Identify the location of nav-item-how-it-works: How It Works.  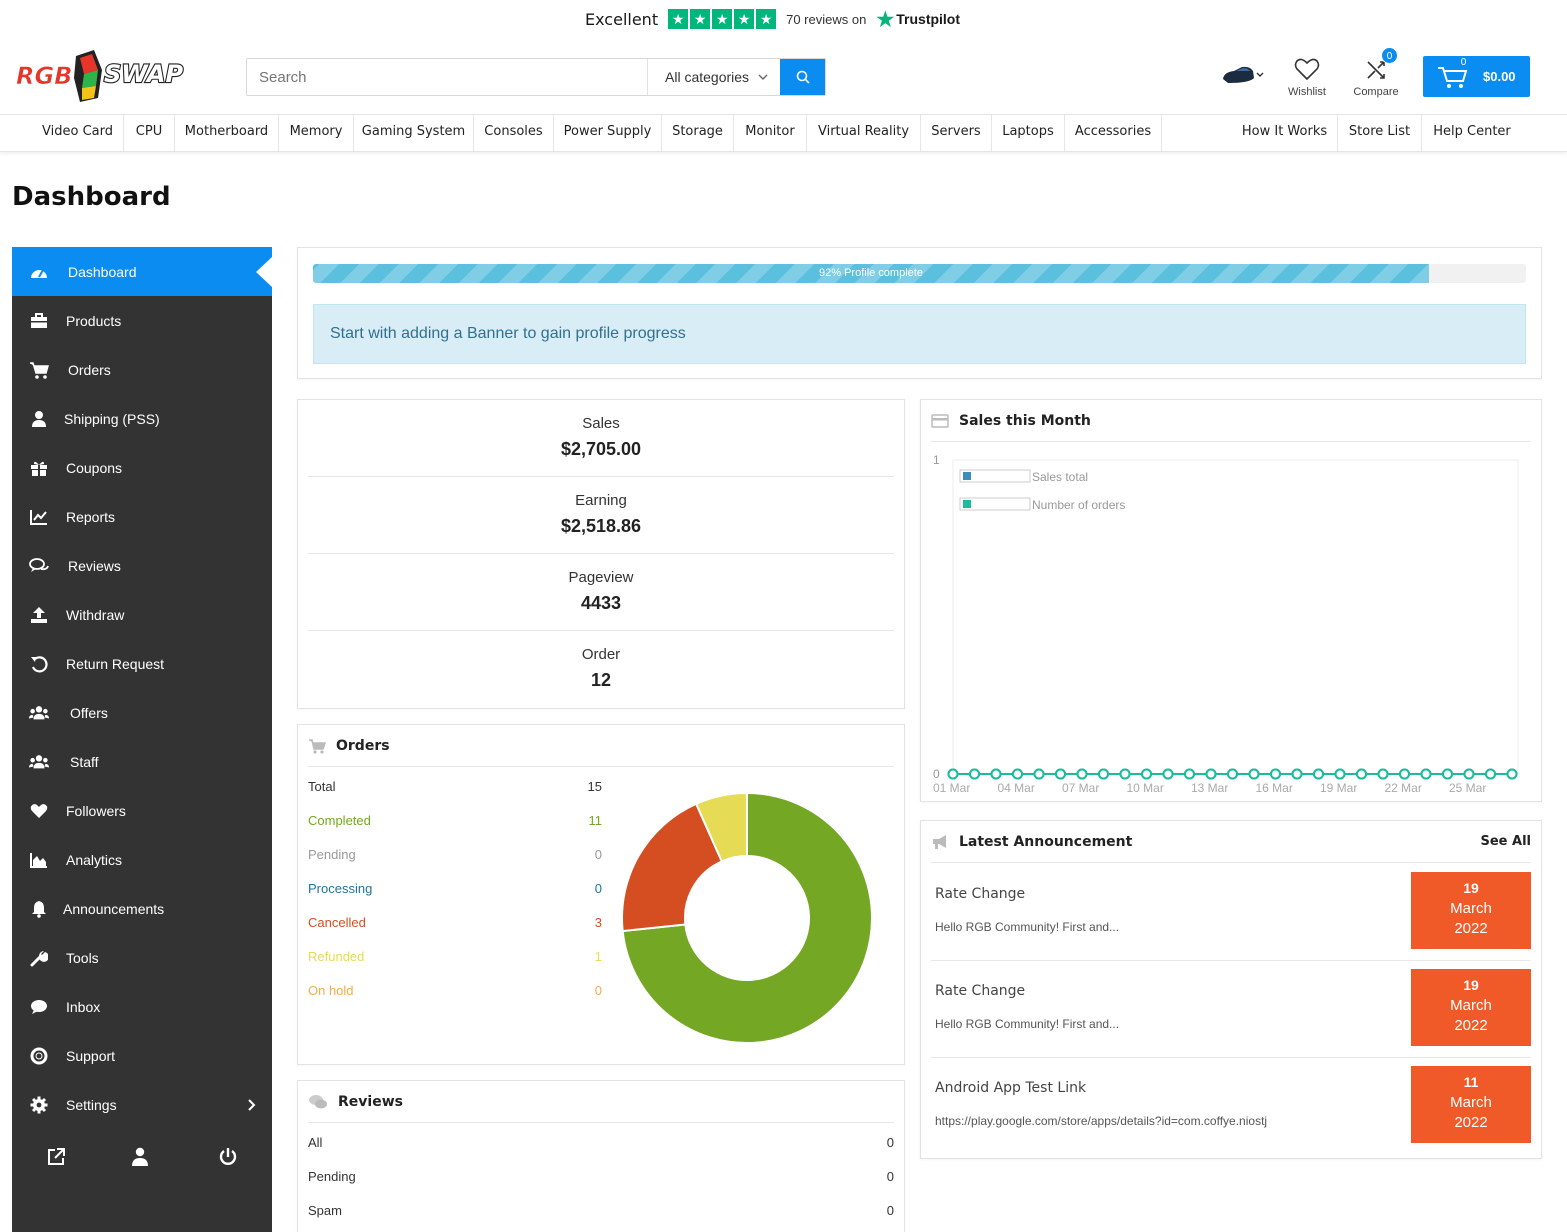
(1285, 133).